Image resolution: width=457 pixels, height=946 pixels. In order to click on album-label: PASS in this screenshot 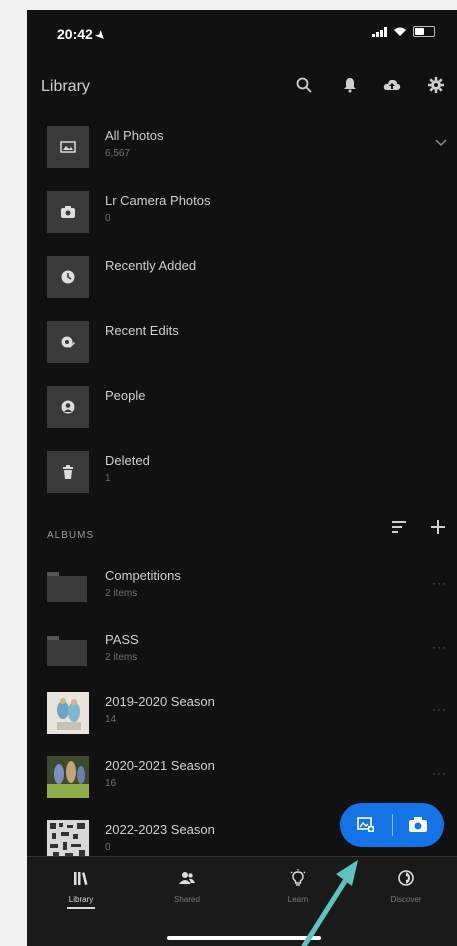, I will do `click(122, 639)`.